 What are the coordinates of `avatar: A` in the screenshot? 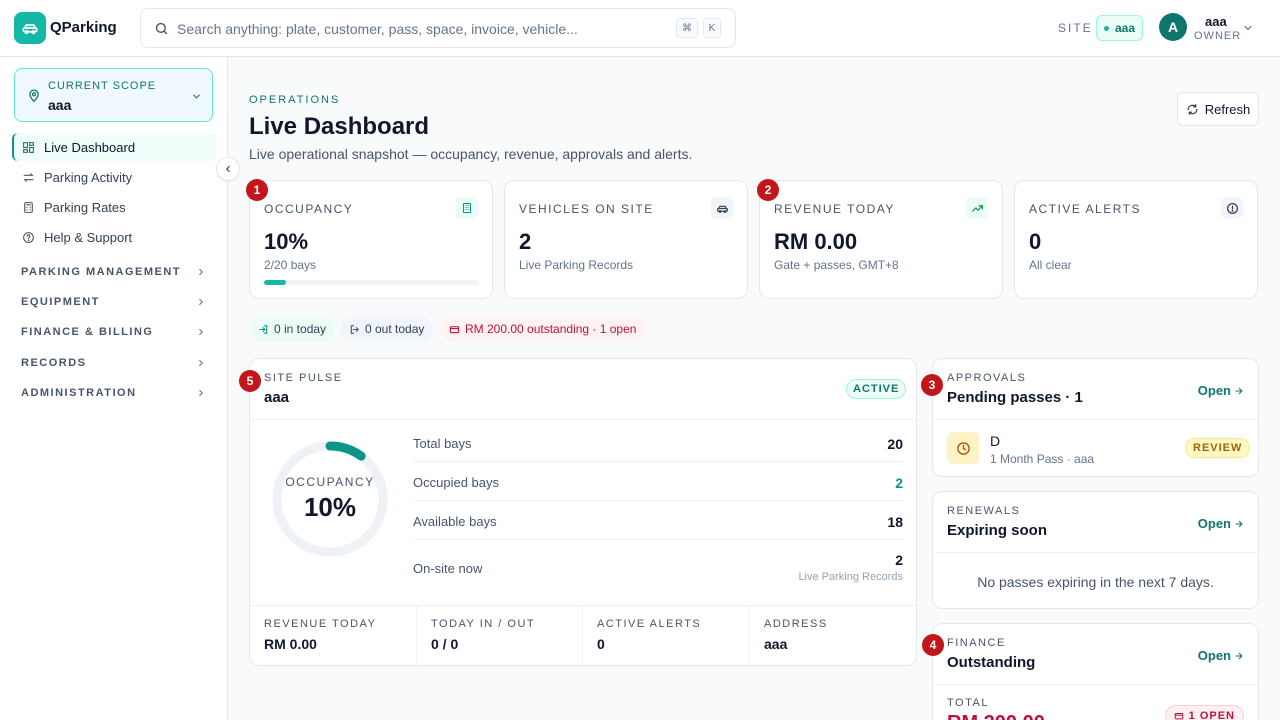 It's located at (1173, 27).